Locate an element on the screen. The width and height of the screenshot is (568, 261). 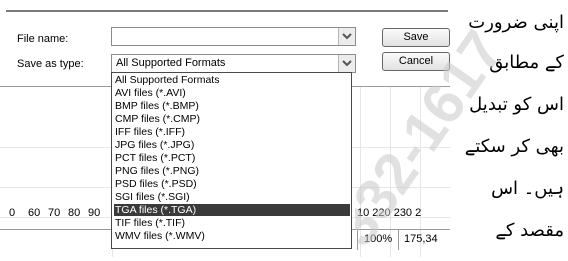
ruler-tick: 80 is located at coordinates (74, 213).